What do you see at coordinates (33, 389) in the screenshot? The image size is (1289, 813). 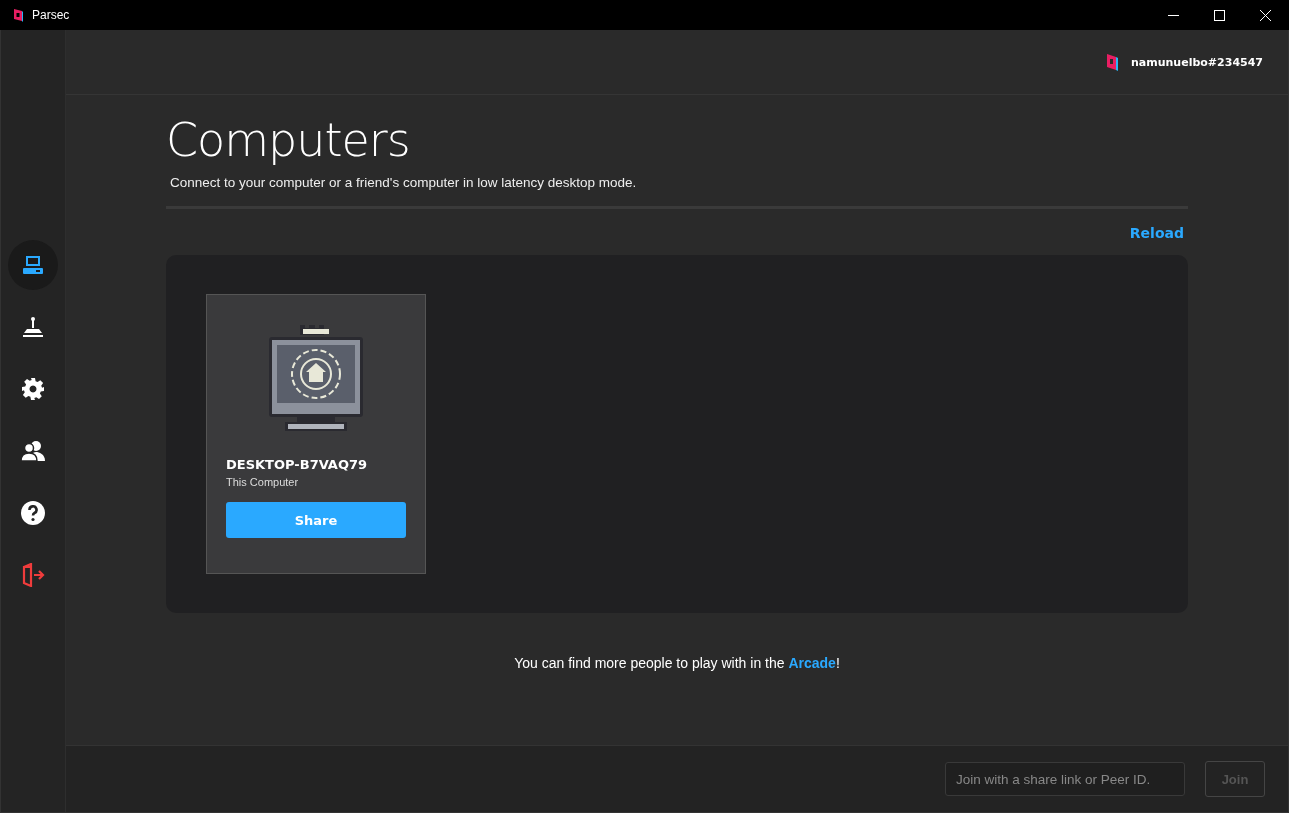 I see `settings-icon` at bounding box center [33, 389].